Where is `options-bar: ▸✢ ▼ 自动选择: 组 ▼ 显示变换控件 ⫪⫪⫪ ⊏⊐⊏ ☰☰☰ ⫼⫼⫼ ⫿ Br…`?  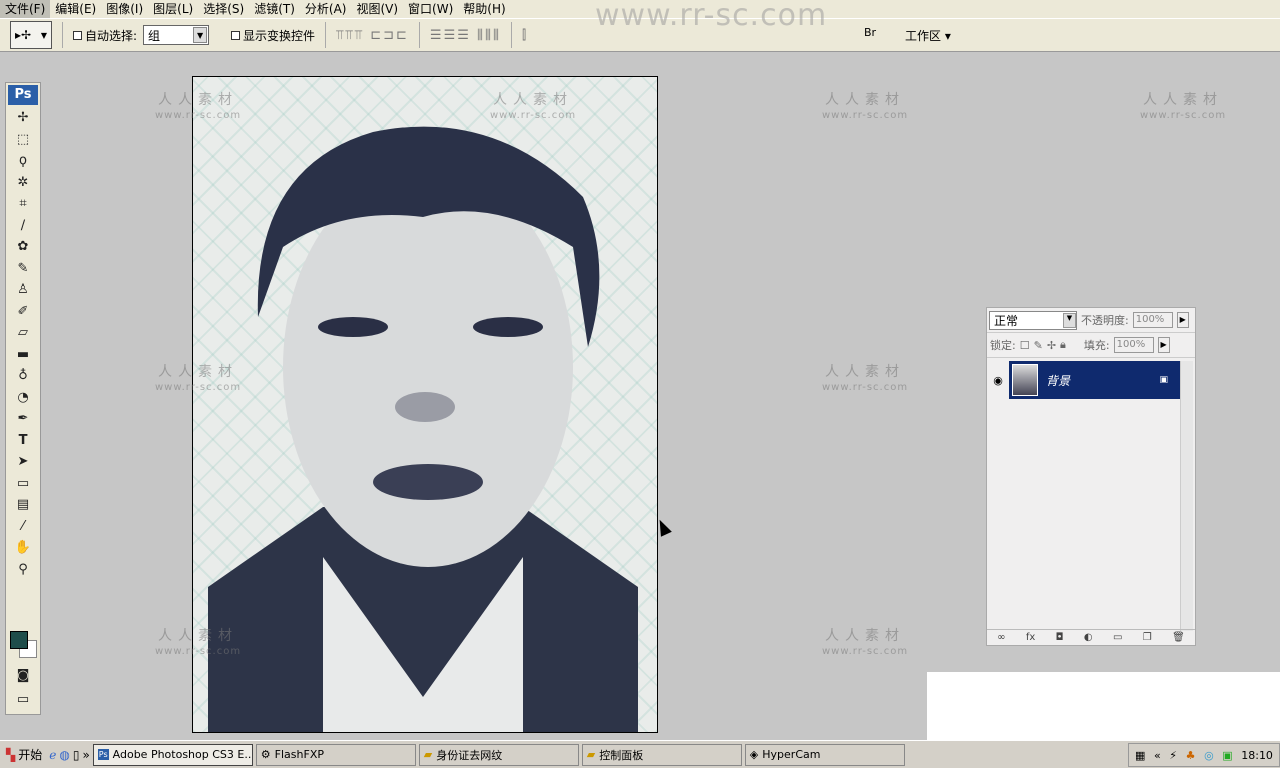
options-bar: ▸✢ ▼ 自动选择: 组 ▼ 显示变换控件 ⫪⫪⫪ ⊏⊐⊏ ☰☰☰ ⫼⫼⫼ ⫿ Br… is located at coordinates (640, 35).